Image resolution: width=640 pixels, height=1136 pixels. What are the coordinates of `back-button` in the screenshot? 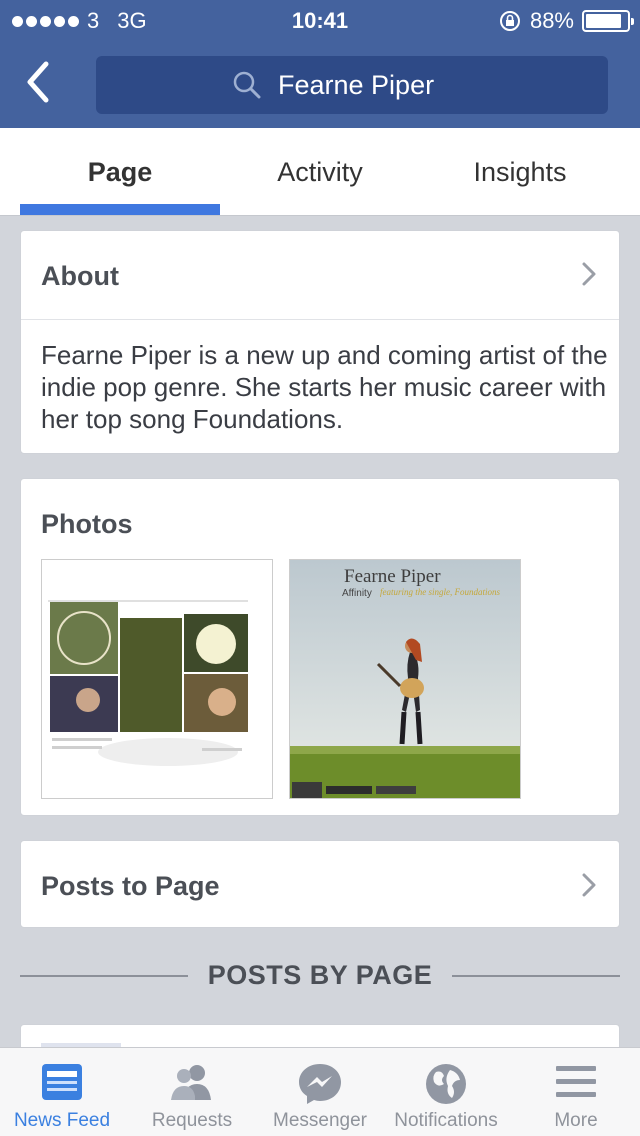 It's located at (45, 85).